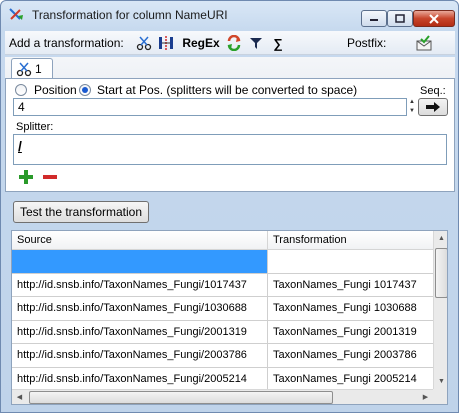 The width and height of the screenshot is (459, 413). What do you see at coordinates (350, 240) in the screenshot?
I see `column-header-transformation: Transformation` at bounding box center [350, 240].